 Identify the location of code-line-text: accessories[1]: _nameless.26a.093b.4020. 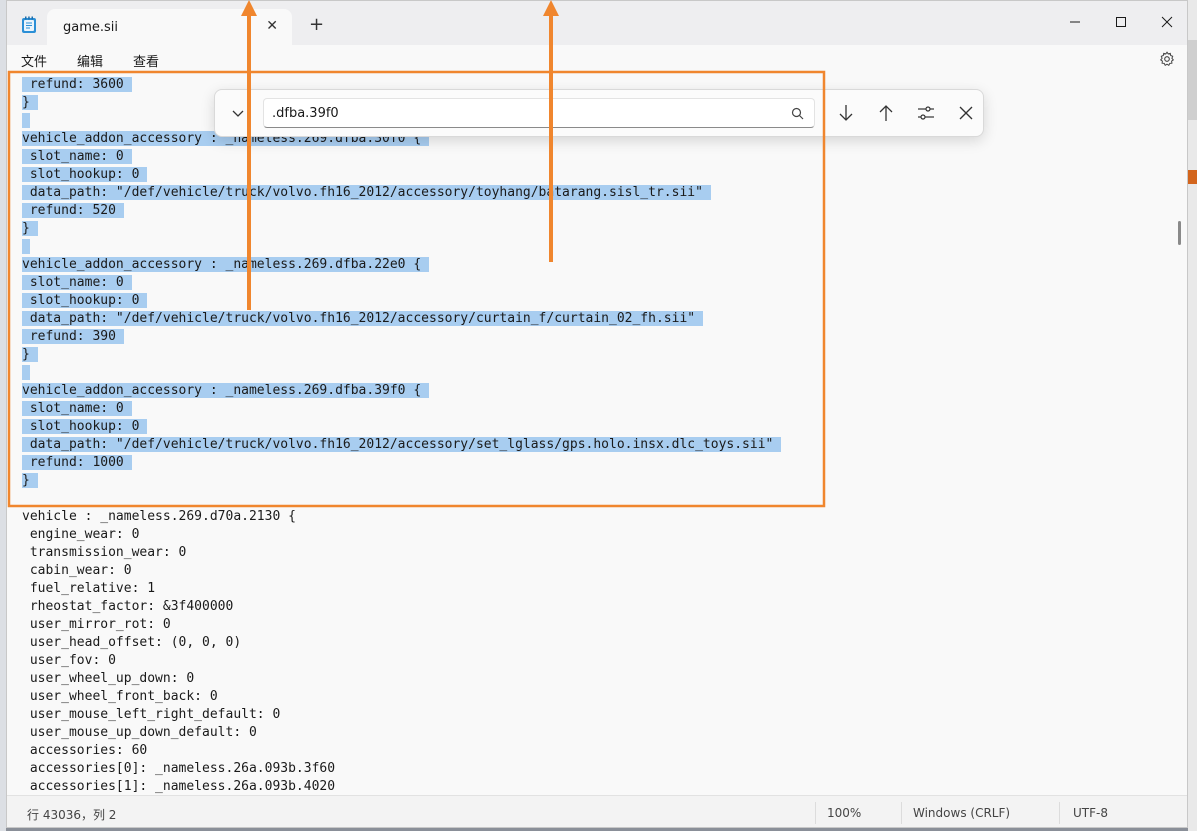
(179, 786).